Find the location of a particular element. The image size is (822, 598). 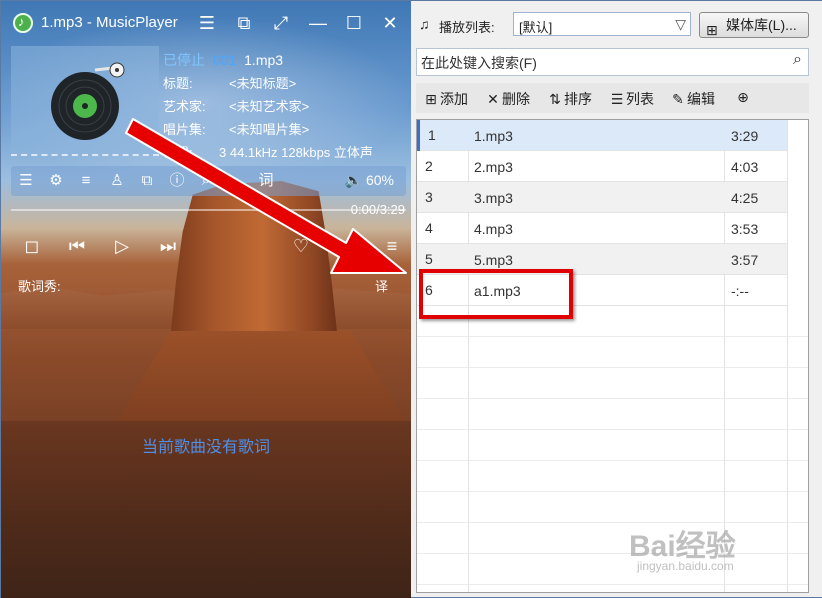

settings-icon: ⚙ is located at coordinates (56, 181).